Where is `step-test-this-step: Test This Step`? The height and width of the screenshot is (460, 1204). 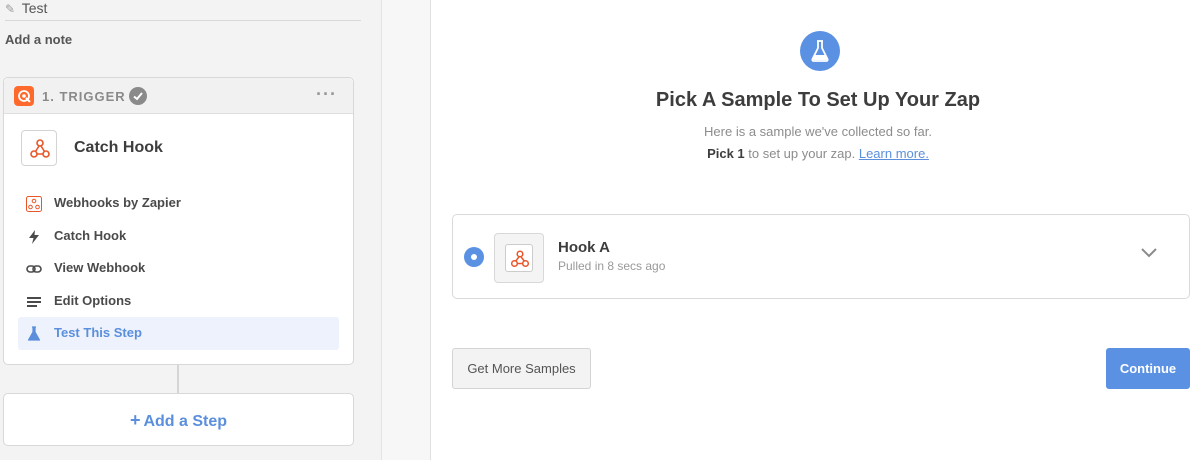 step-test-this-step: Test This Step is located at coordinates (178, 333).